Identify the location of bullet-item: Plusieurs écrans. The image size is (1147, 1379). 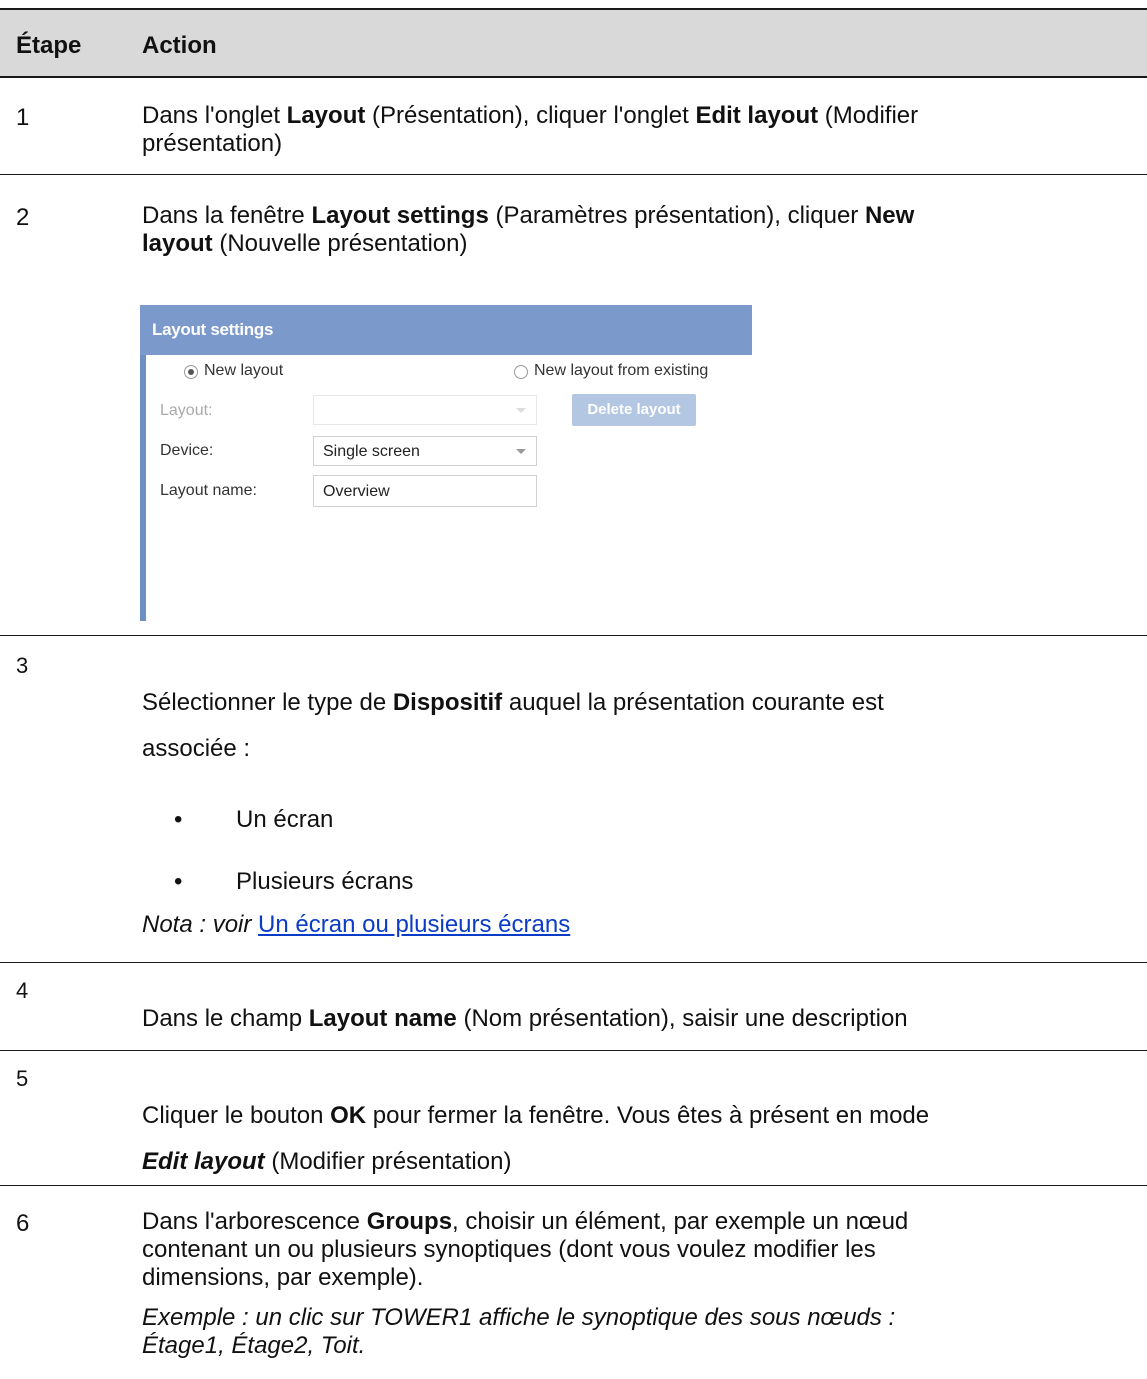
(325, 881).